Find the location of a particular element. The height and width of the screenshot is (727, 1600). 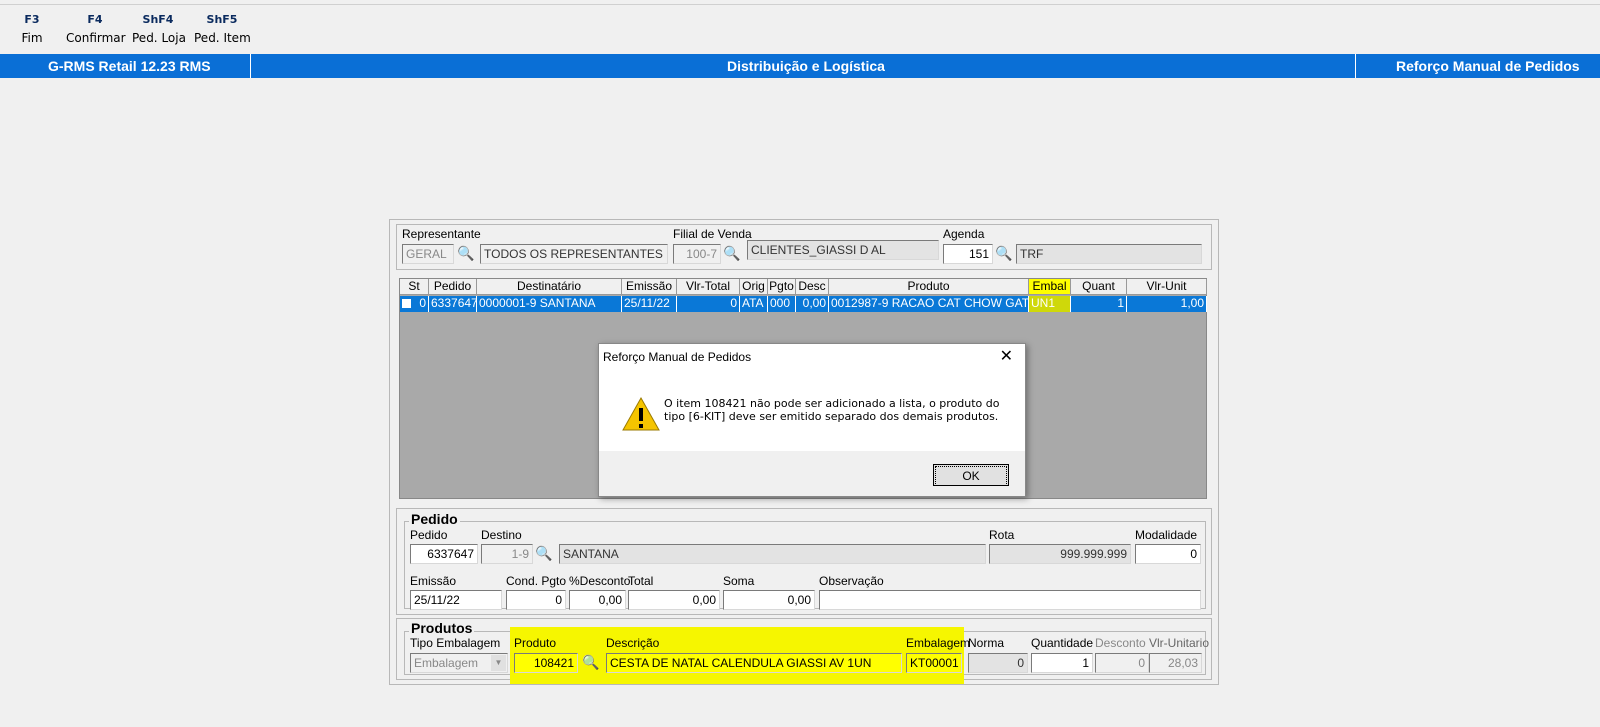

column-header: Emissão is located at coordinates (649, 287).